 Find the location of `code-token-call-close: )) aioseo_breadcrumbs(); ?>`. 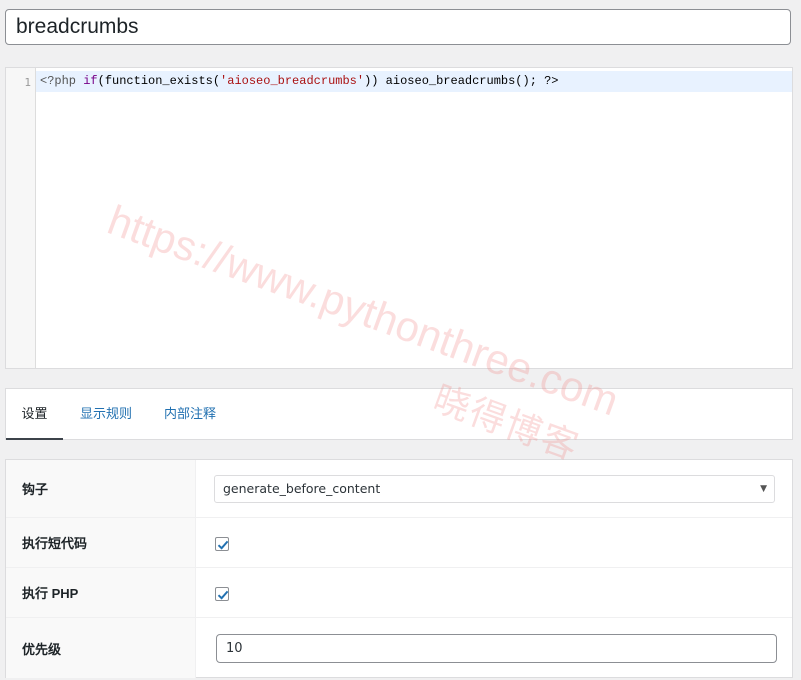

code-token-call-close: )) aioseo_breadcrumbs(); ?> is located at coordinates (461, 81).